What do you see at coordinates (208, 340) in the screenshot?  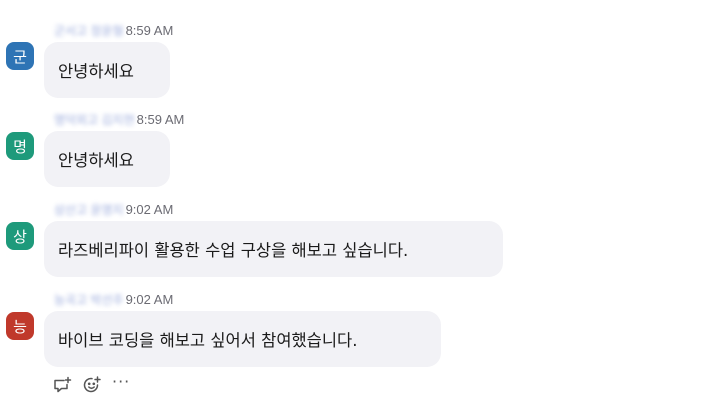 I see `message-text: 바이브 코딩을 해보고 싶어서 참여했습니다.` at bounding box center [208, 340].